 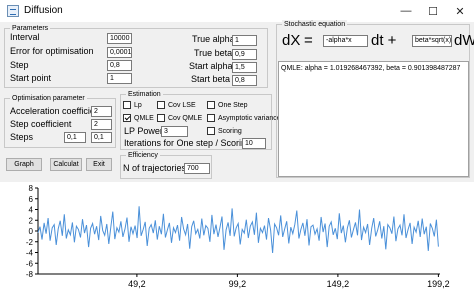 I want to click on acceleration-input: 2, so click(x=101, y=111).